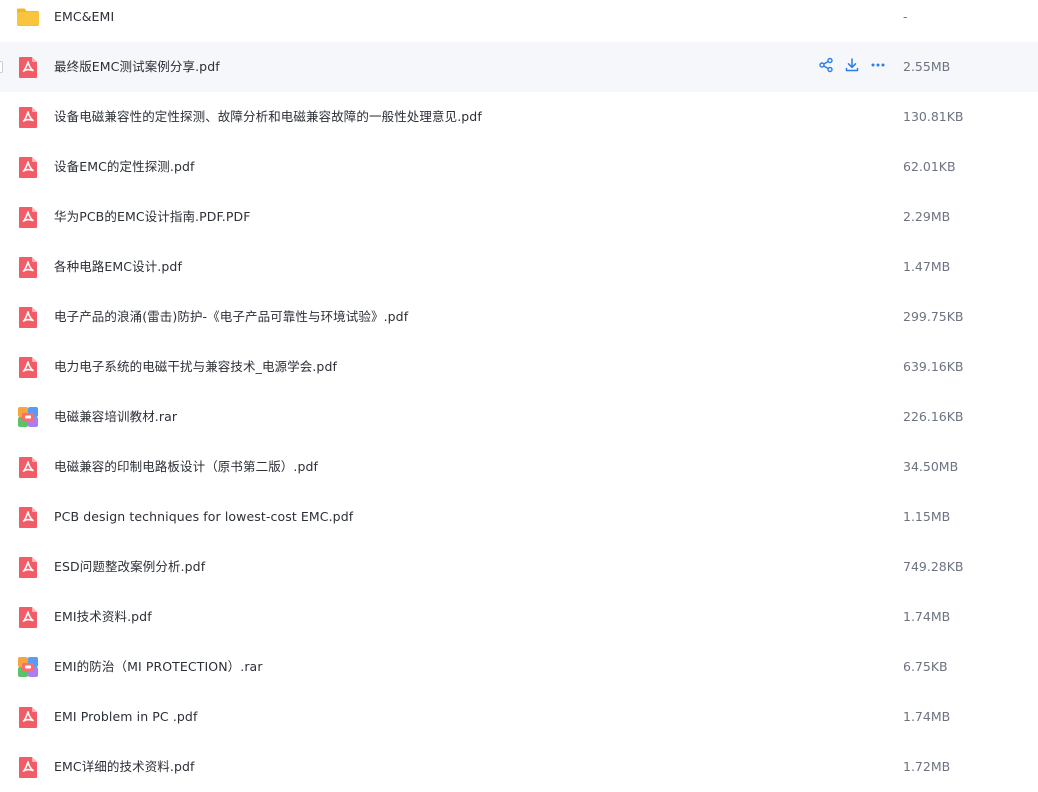 This screenshot has width=1038, height=792. What do you see at coordinates (519, 167) in the screenshot?
I see `file-row: 设备EMC的定性探测.pdf 62.01KB` at bounding box center [519, 167].